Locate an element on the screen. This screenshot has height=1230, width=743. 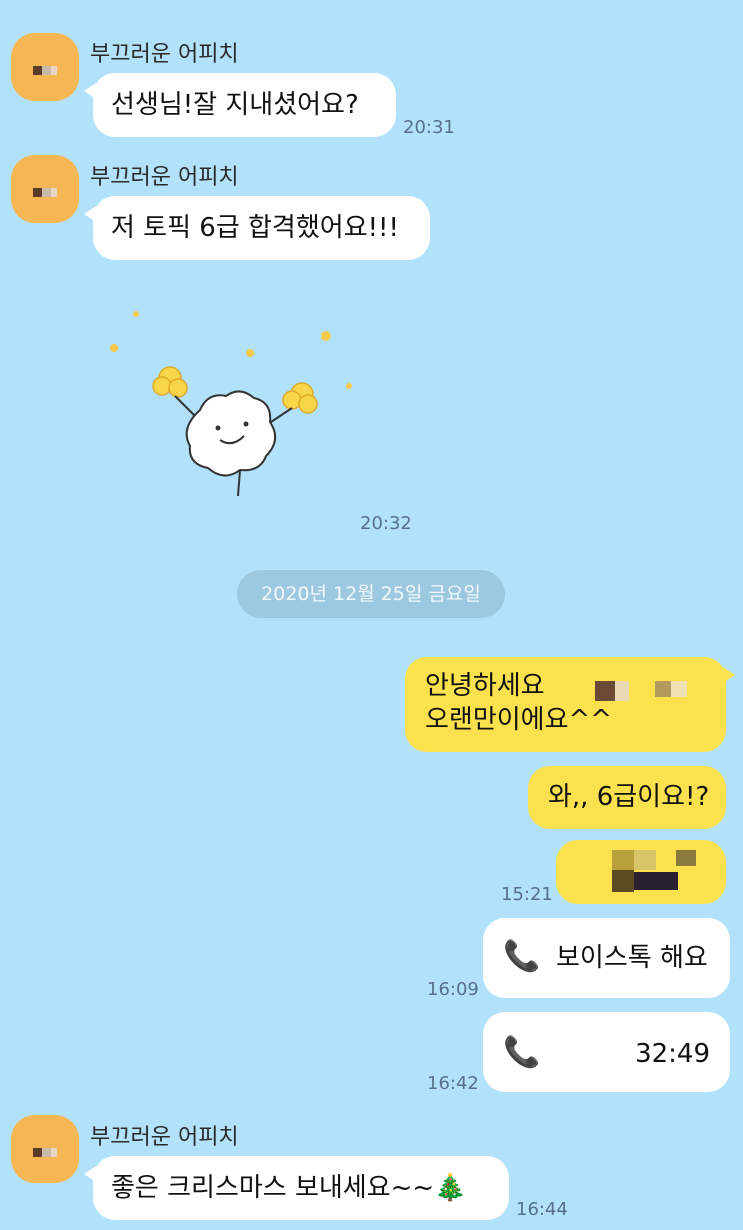
cotton-character-sticker is located at coordinates (235, 405).